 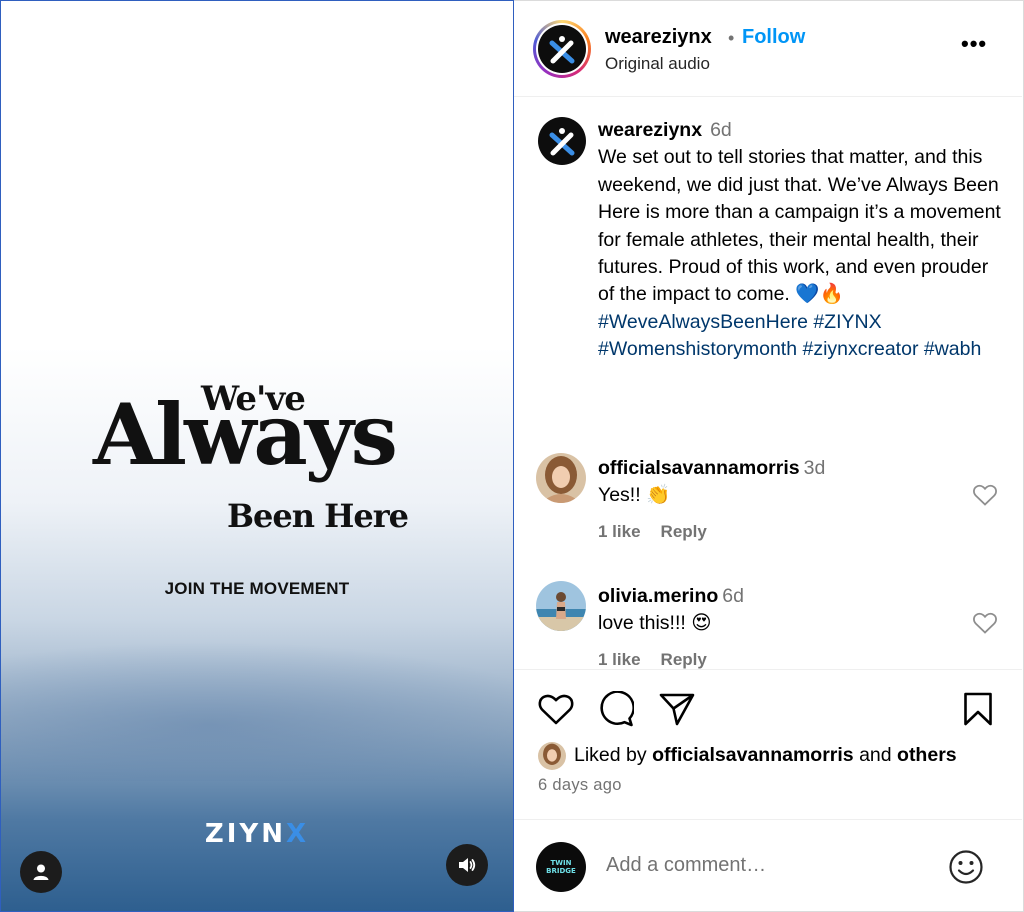 I want to click on avatar-text-top: TWIN, so click(x=561, y=863).